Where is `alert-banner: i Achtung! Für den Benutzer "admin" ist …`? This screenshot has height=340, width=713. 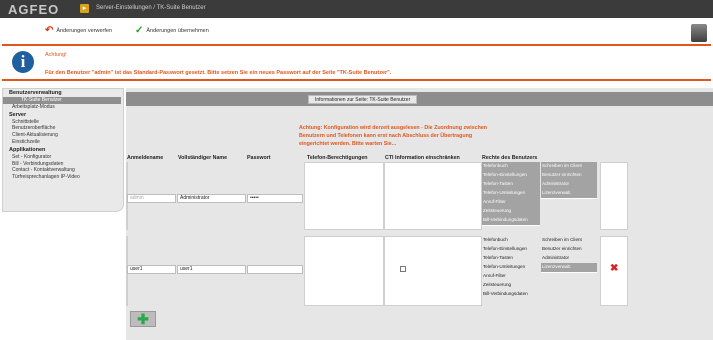 alert-banner: i Achtung! Für den Benutzer "admin" ist … is located at coordinates (356, 62).